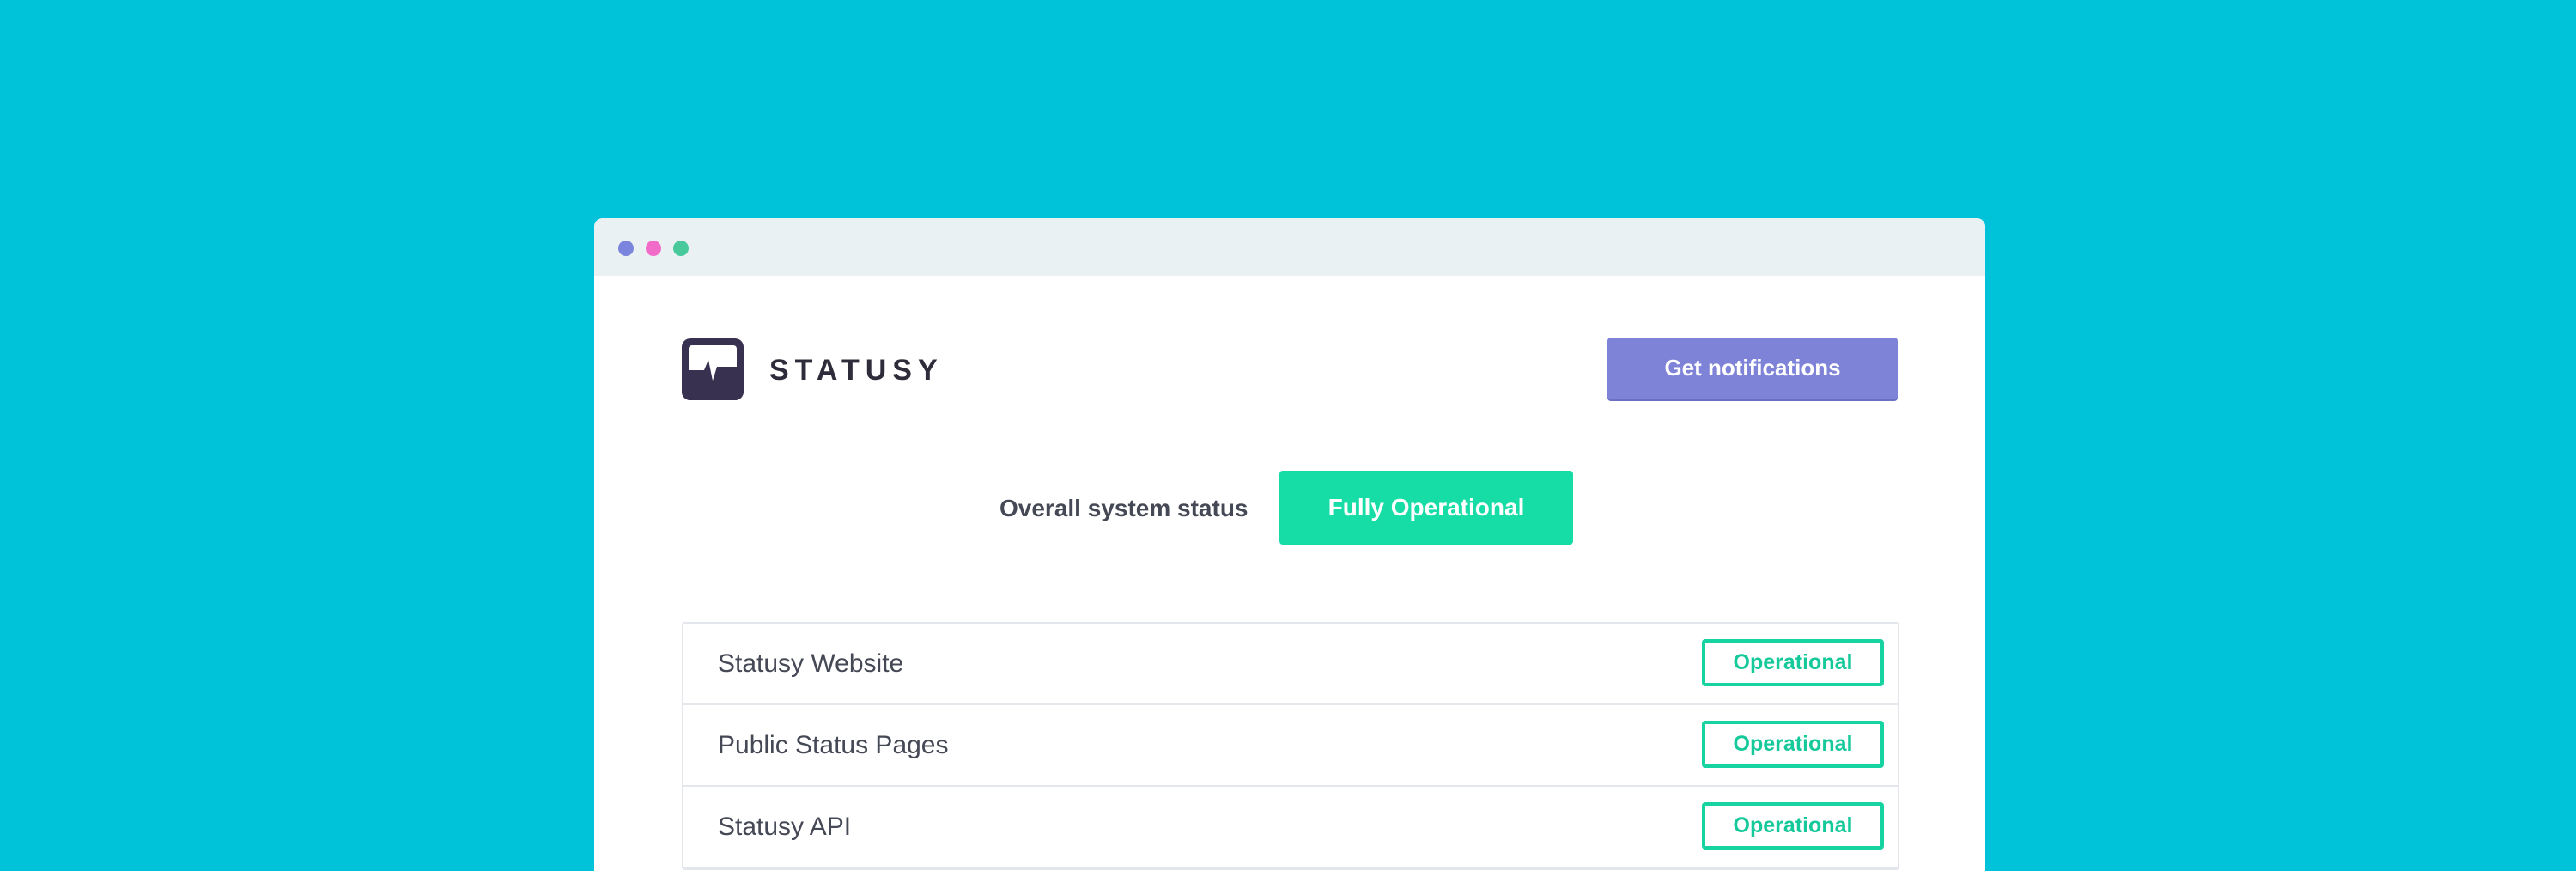 This screenshot has height=871, width=2576. I want to click on overall-status-label: Overall system status, so click(1124, 508).